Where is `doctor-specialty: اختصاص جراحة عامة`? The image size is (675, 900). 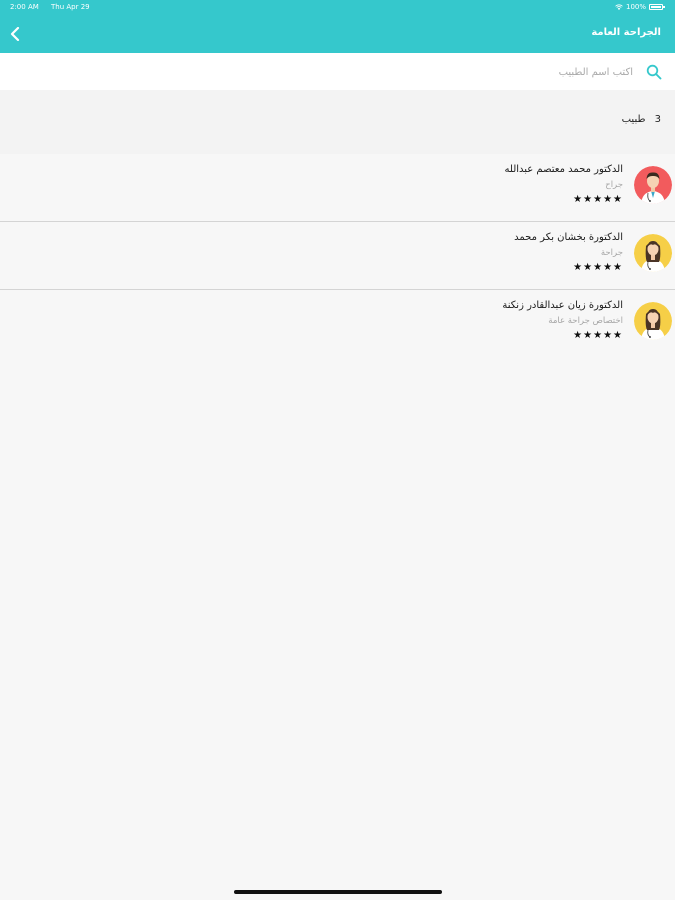
doctor-specialty: اختصاص جراحة عامة is located at coordinates (585, 321).